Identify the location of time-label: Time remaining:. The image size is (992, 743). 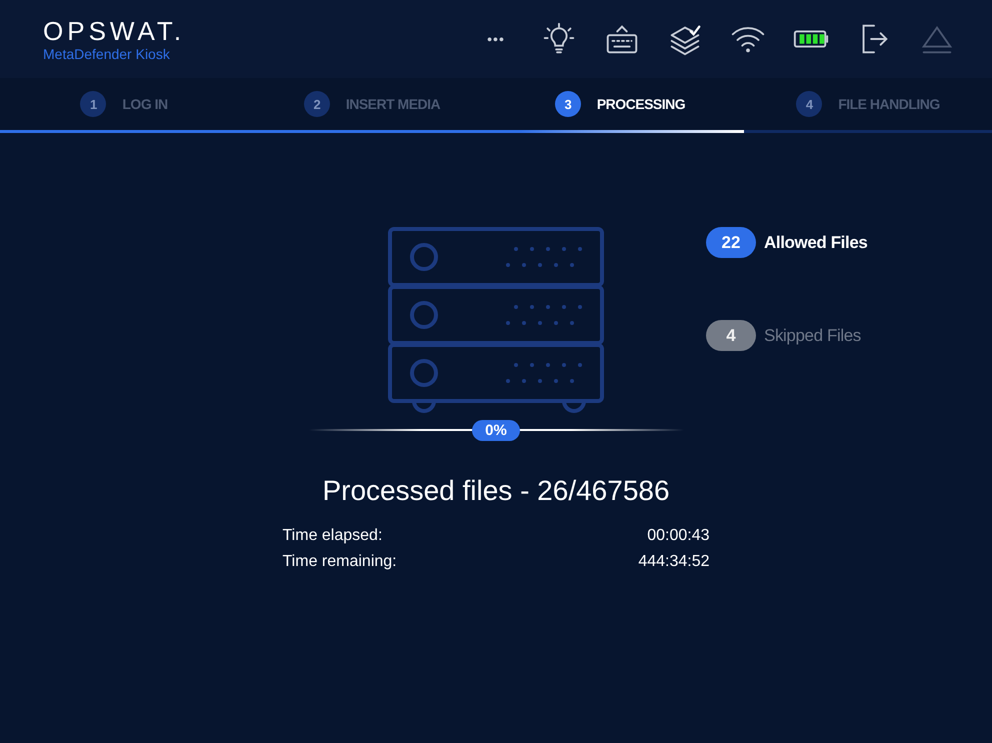
(339, 562).